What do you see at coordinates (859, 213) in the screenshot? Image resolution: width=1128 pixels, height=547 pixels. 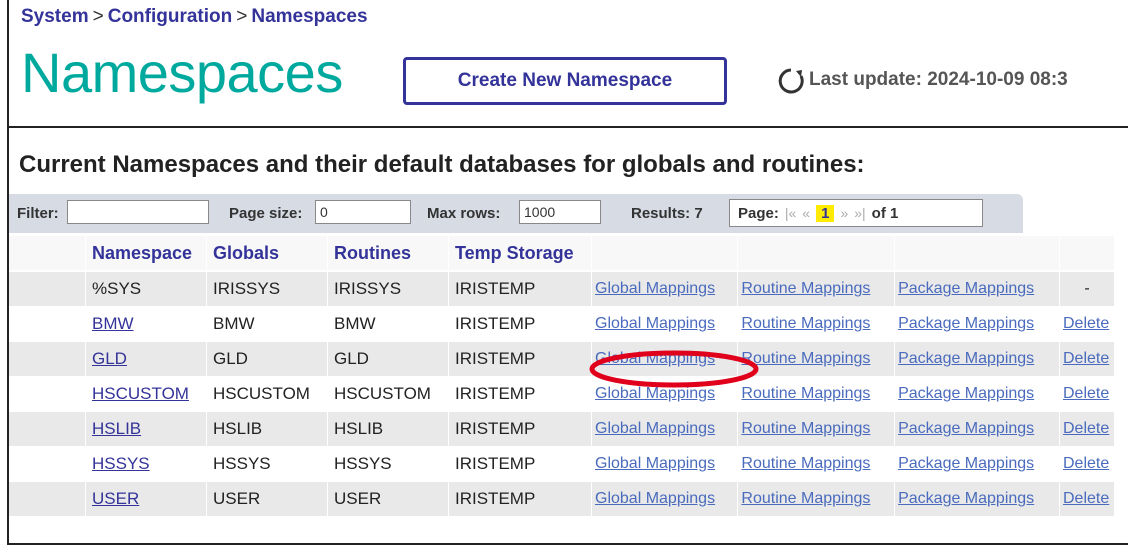 I see `last-page-icon: »|` at bounding box center [859, 213].